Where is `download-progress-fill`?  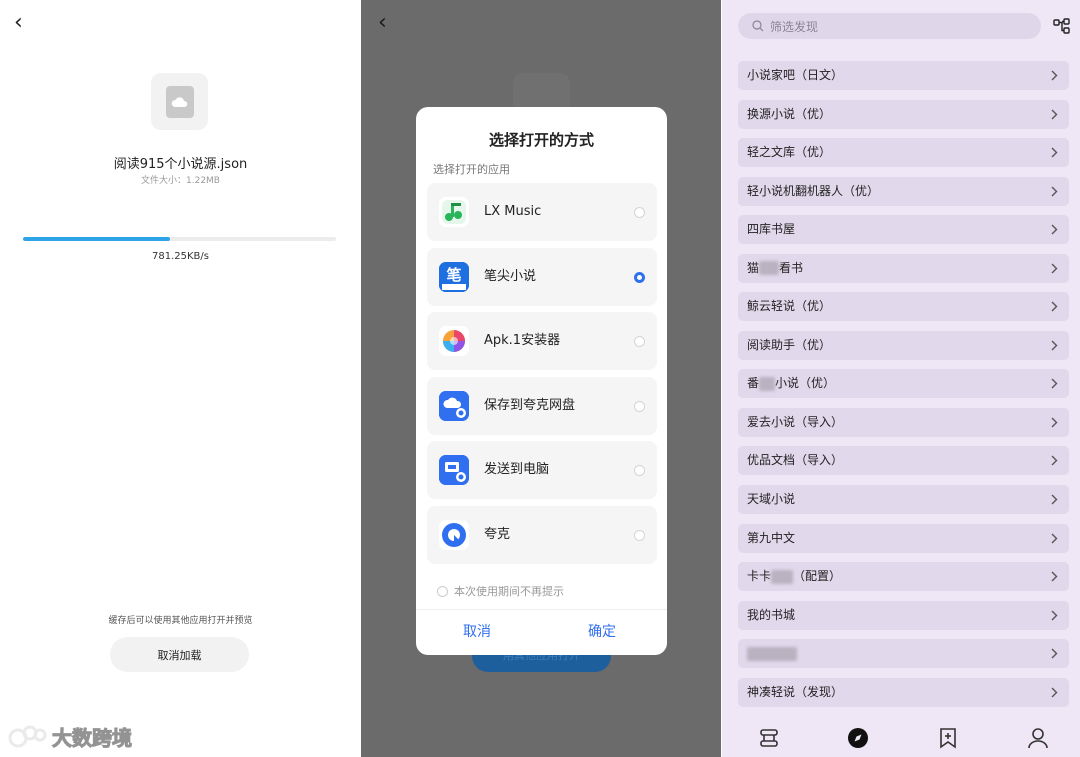
download-progress-fill is located at coordinates (97, 239).